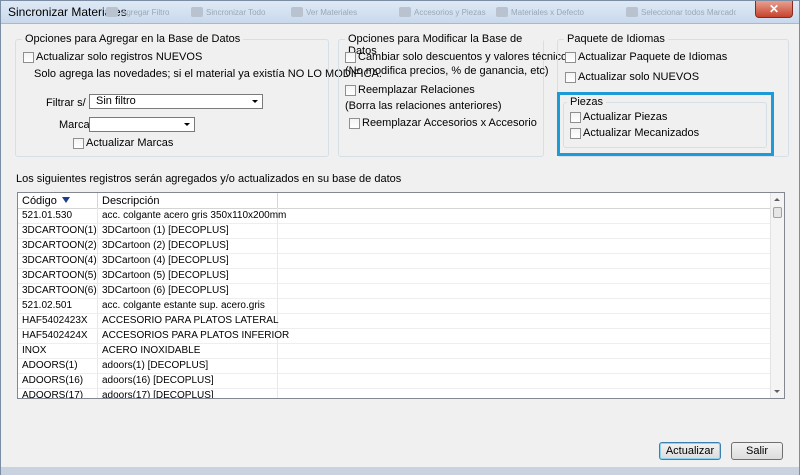 The width and height of the screenshot is (800, 475). Describe the element at coordinates (47, 305) in the screenshot. I see `cell-codigo: 521.02.501` at that location.